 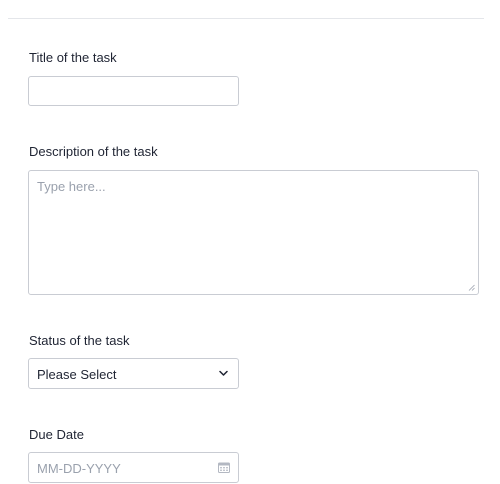 I want to click on top-divider, so click(x=246, y=18).